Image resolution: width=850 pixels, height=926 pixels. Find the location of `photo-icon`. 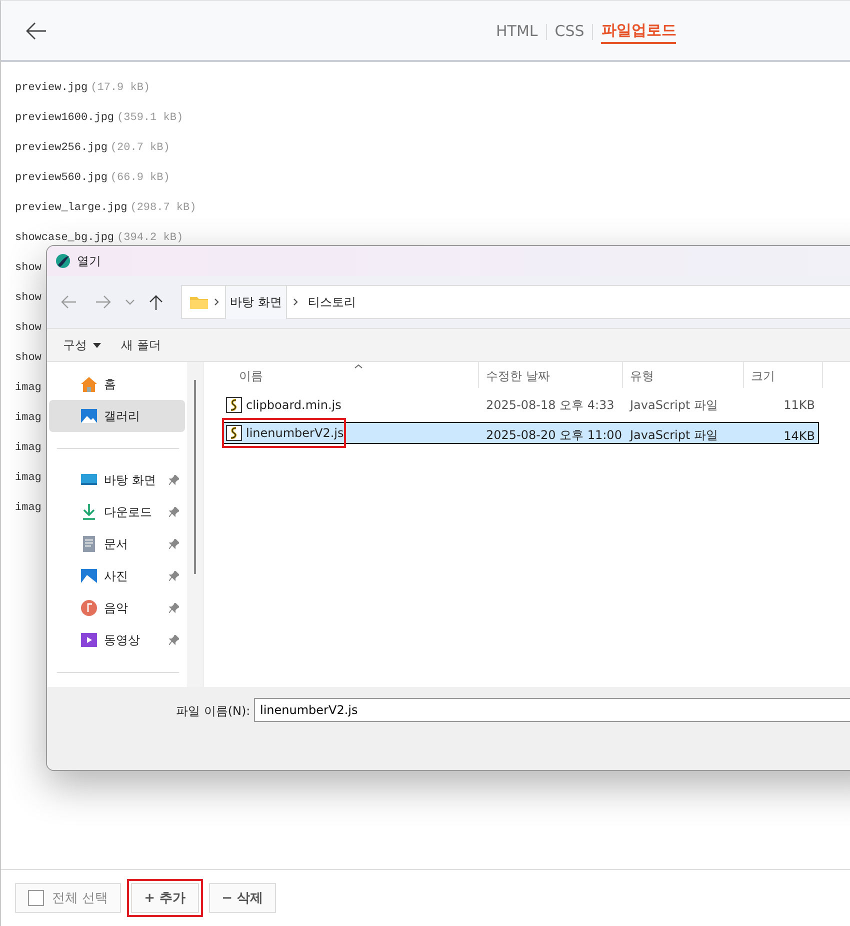

photo-icon is located at coordinates (89, 576).